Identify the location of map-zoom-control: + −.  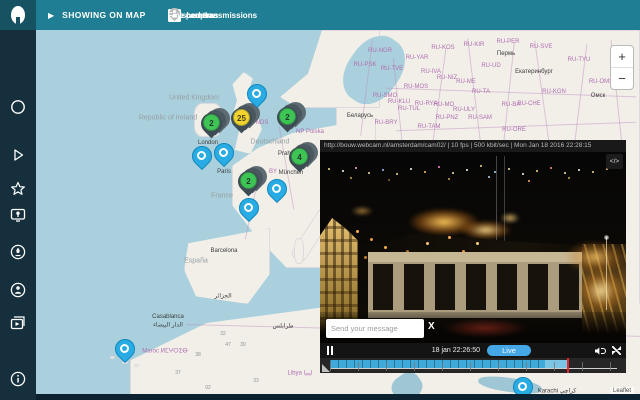
(622, 67).